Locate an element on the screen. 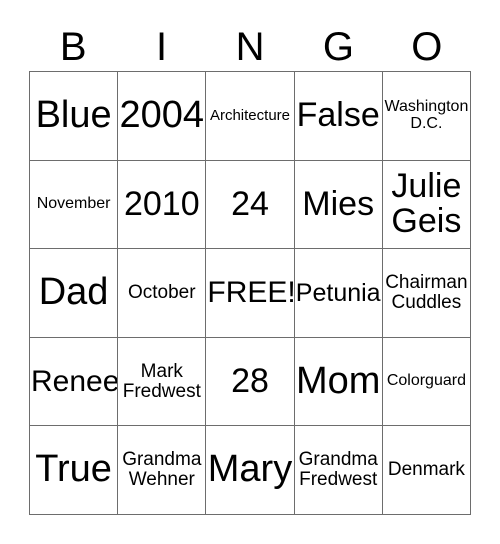 The width and height of the screenshot is (500, 544). bingo-cell-label: Chairman Cuddles is located at coordinates (426, 292).